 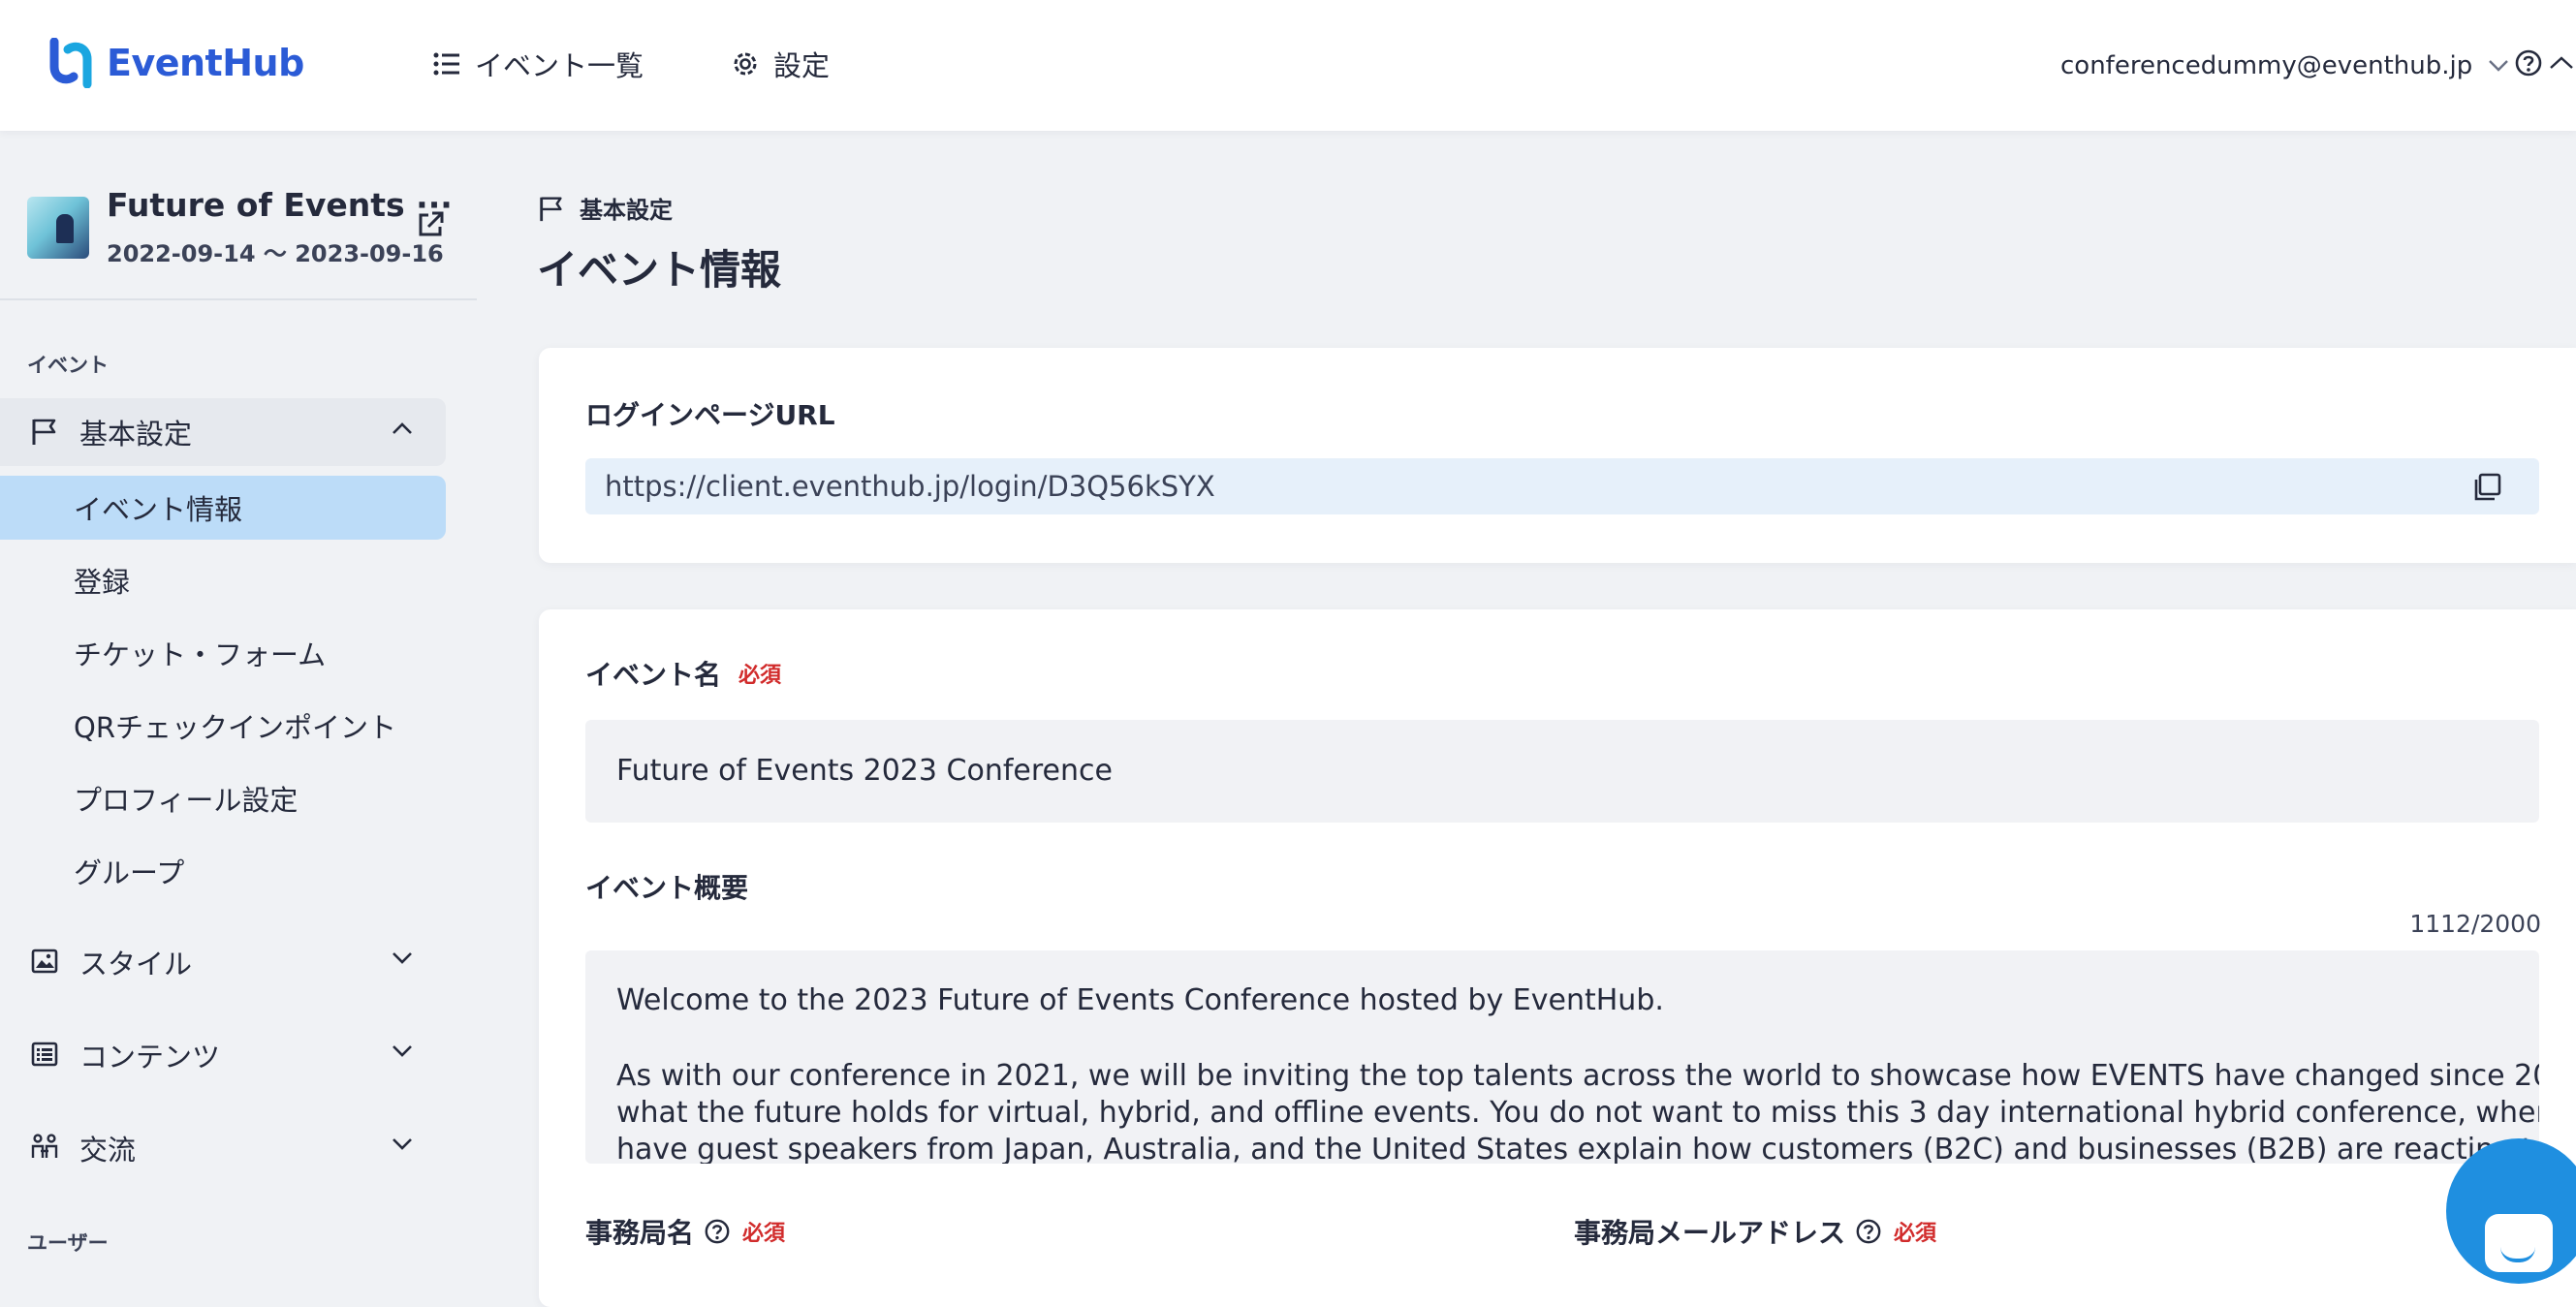 I want to click on sidebar-section-event: イベント, so click(x=68, y=365).